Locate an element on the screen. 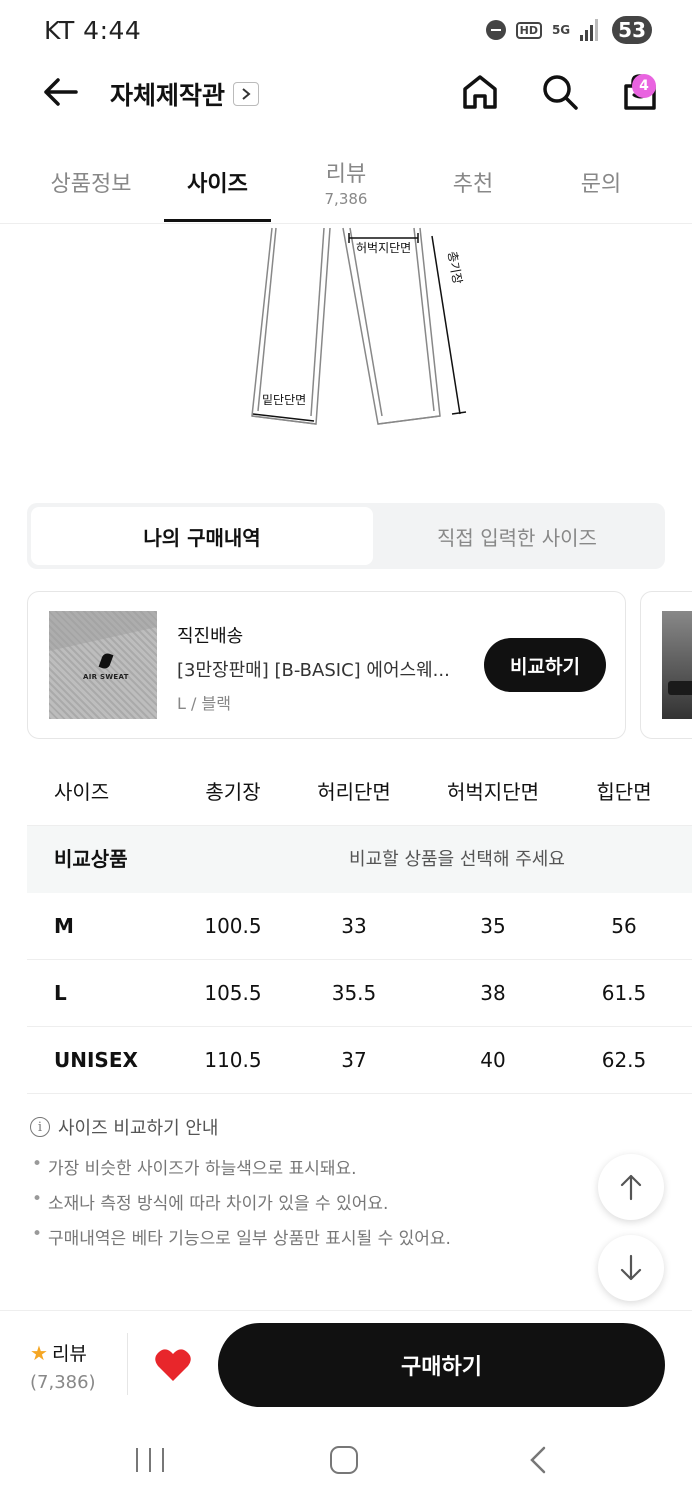  size-source-toggle: 나의 구매내역 직접 입력한 사이즈 is located at coordinates (346, 536).